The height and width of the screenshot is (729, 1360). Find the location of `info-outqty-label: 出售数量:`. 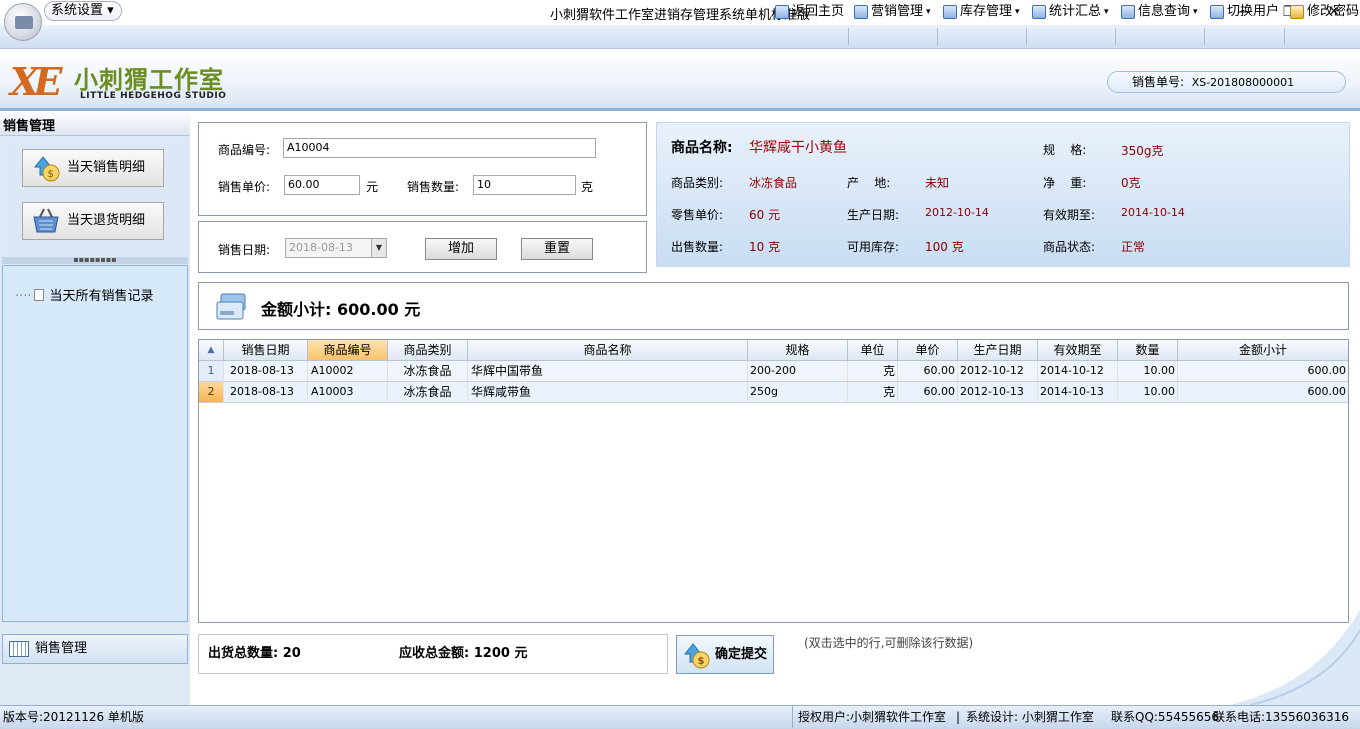

info-outqty-label: 出售数量: is located at coordinates (697, 247).